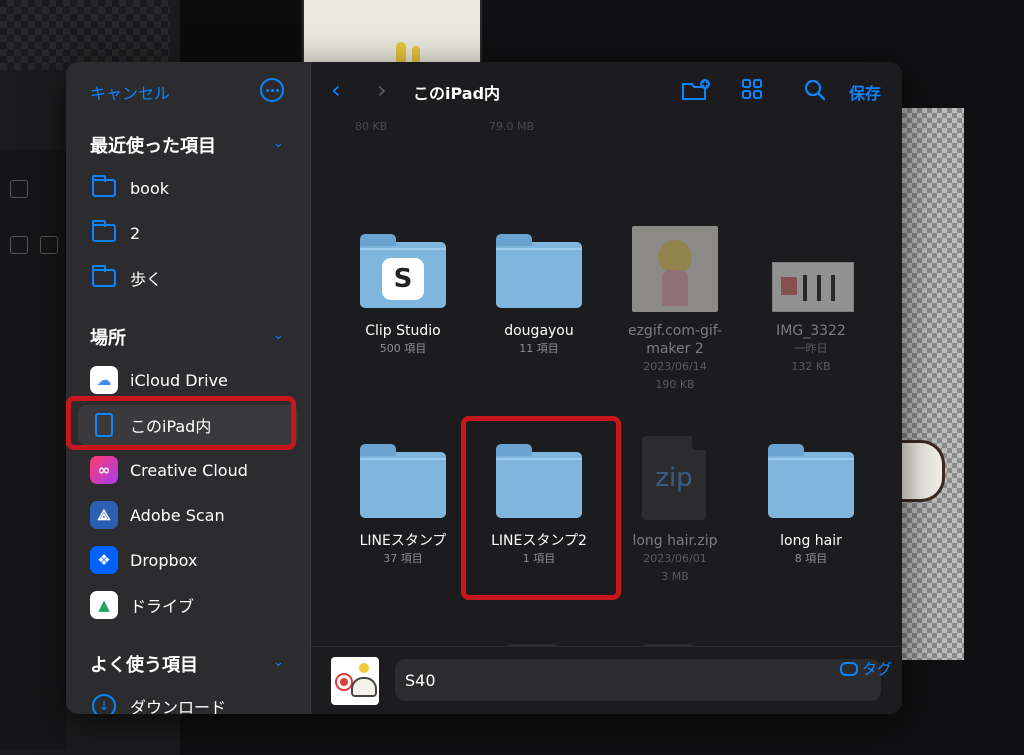 The width and height of the screenshot is (1024, 755). What do you see at coordinates (811, 541) in the screenshot?
I see `file-name: long hair` at bounding box center [811, 541].